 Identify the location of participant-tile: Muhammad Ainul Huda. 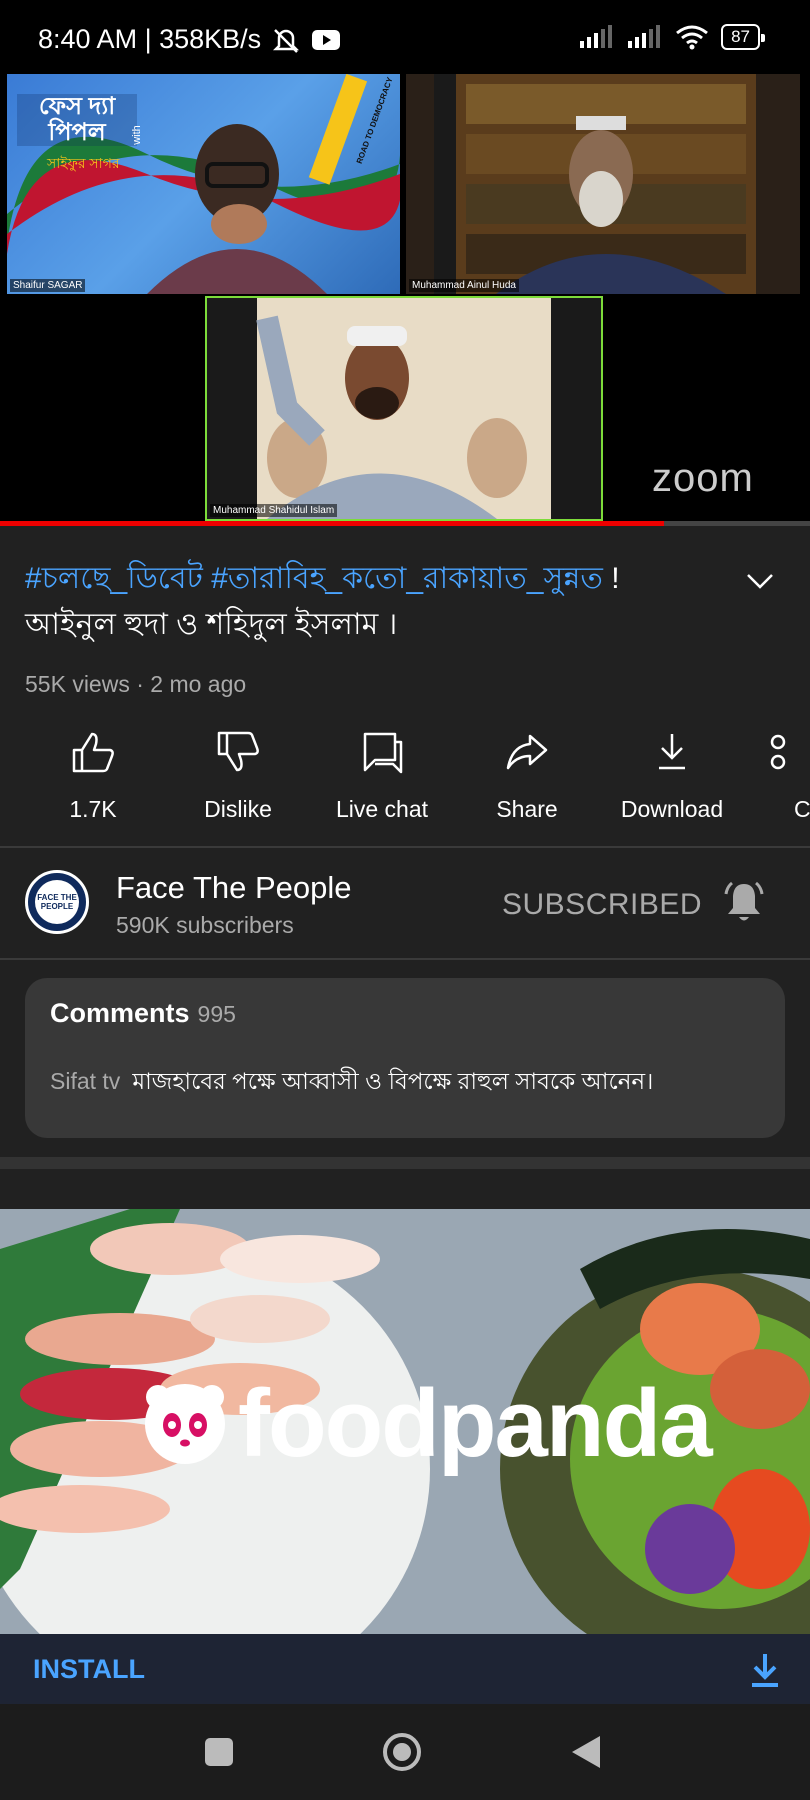
(603, 184).